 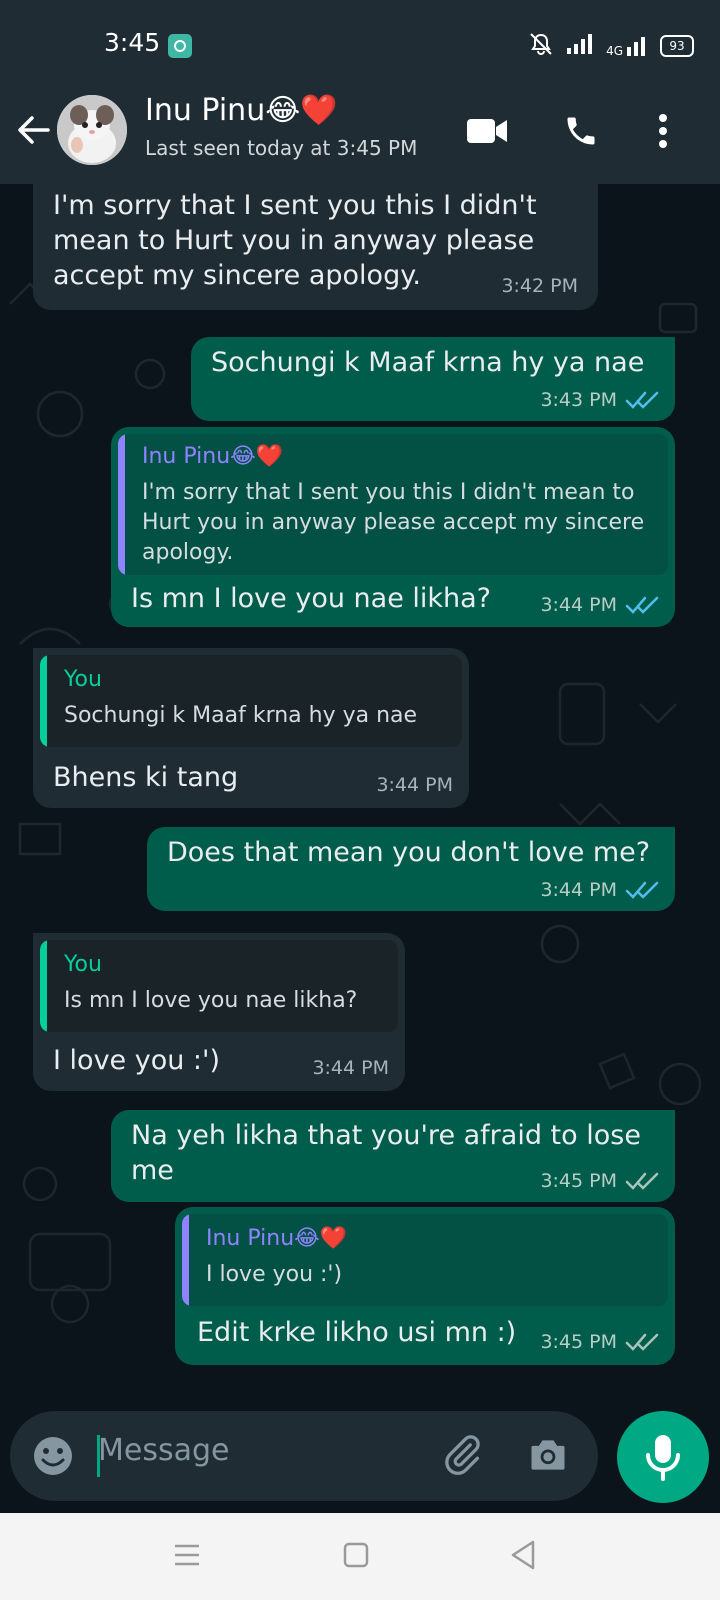 What do you see at coordinates (541, 46) in the screenshot?
I see `mute-icon` at bounding box center [541, 46].